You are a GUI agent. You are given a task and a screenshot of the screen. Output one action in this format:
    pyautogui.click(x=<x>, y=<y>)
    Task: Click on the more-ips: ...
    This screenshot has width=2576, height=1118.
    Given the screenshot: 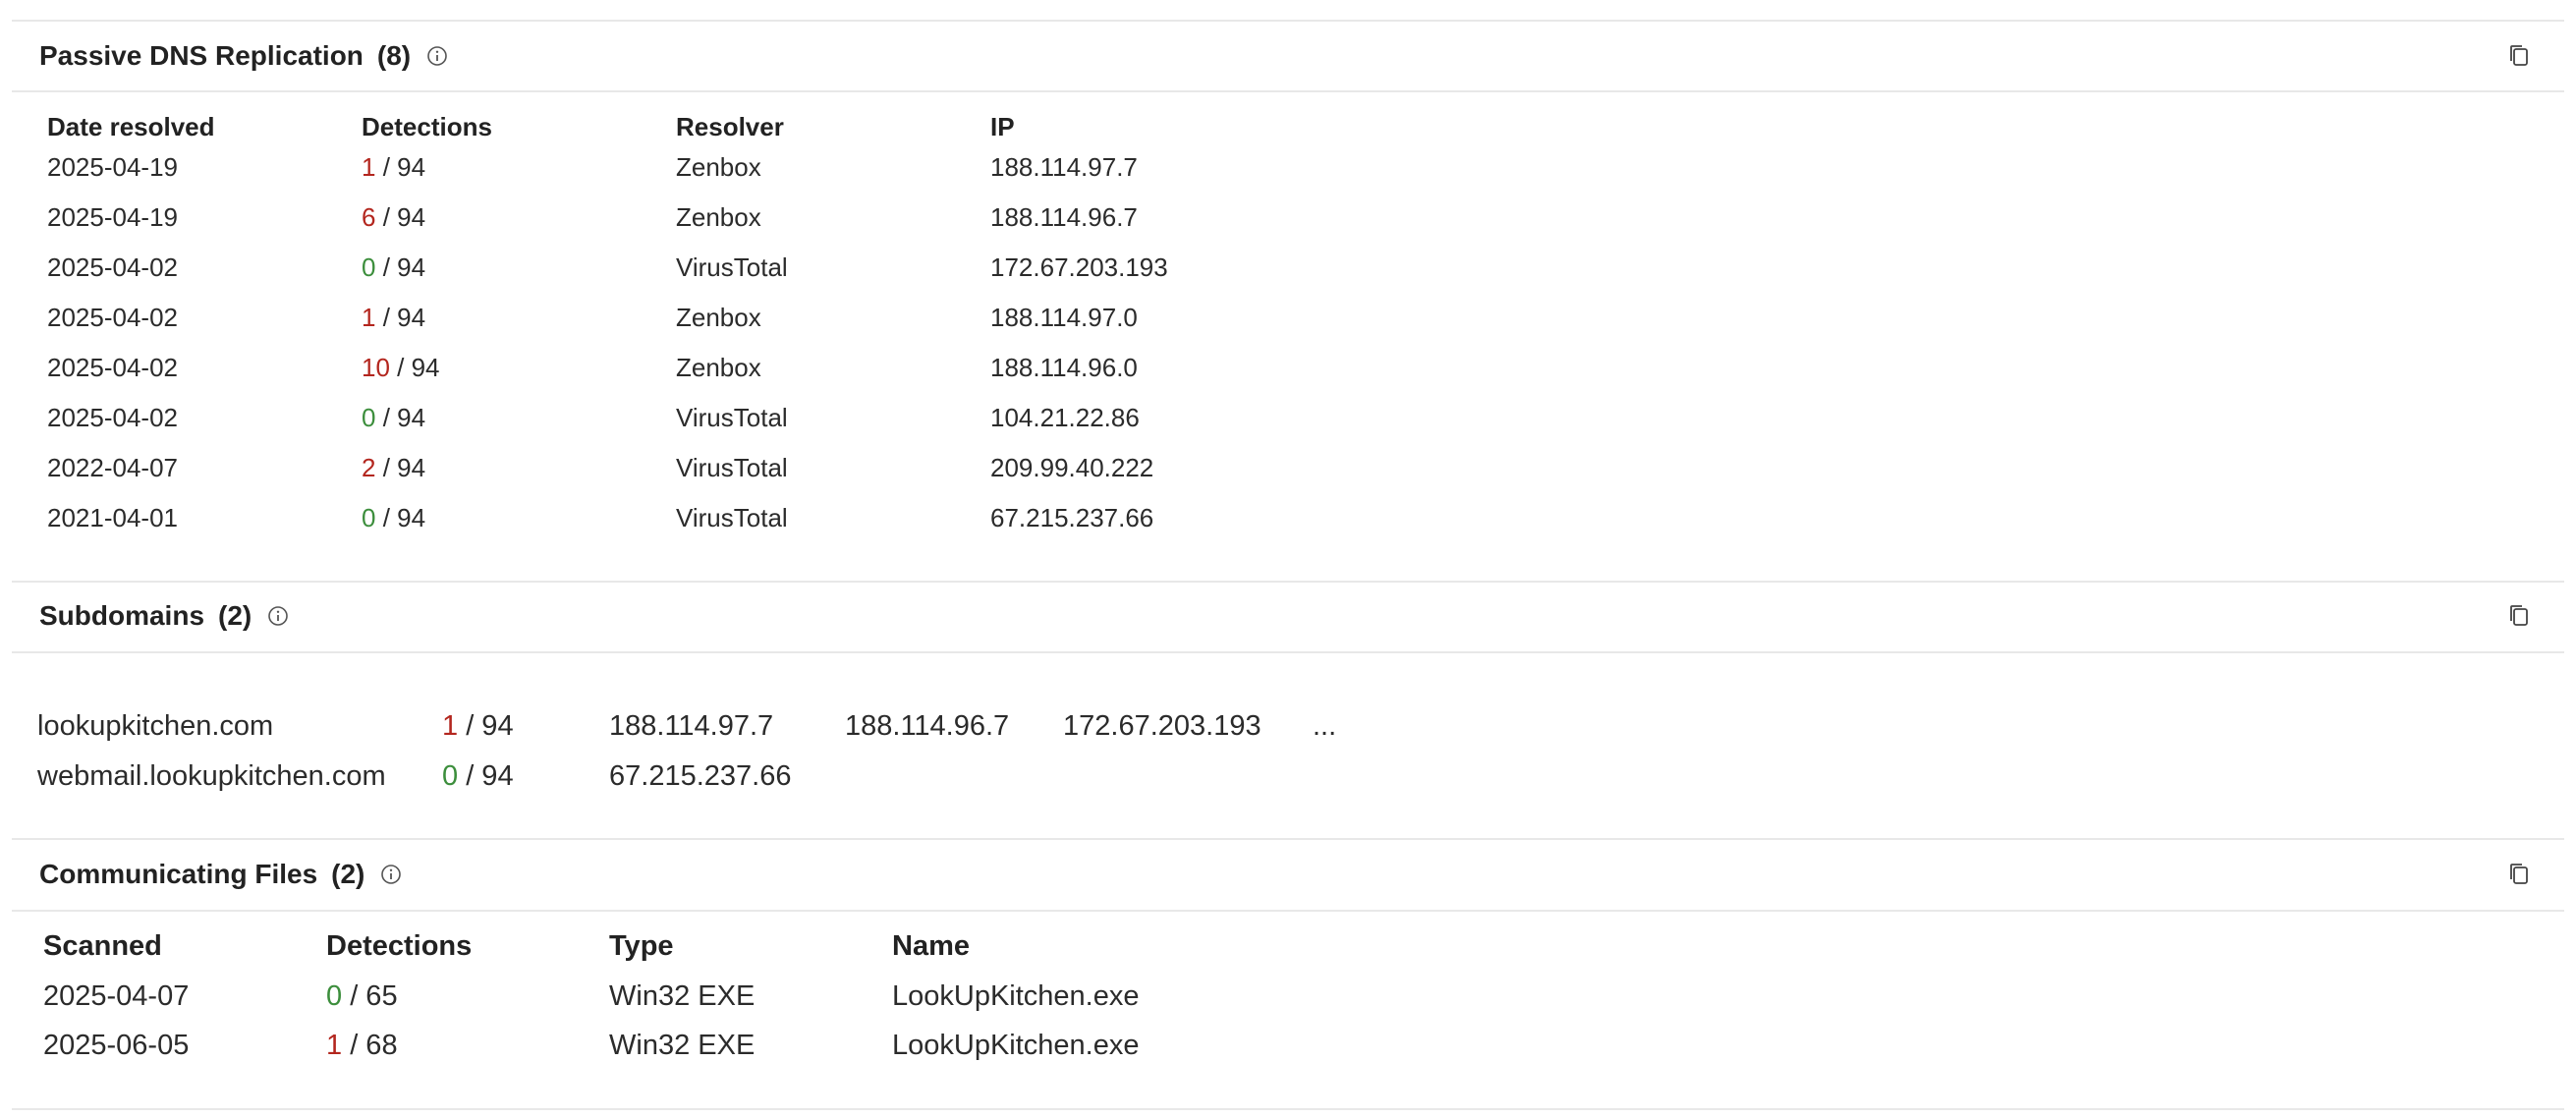 What is the action you would take?
    pyautogui.click(x=1325, y=726)
    